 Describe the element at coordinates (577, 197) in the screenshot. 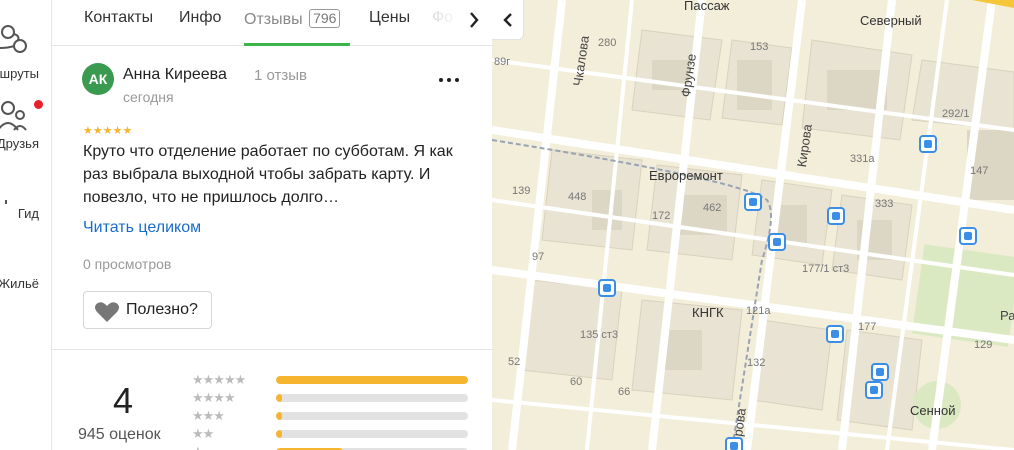

I see `map-house-number: 448` at that location.